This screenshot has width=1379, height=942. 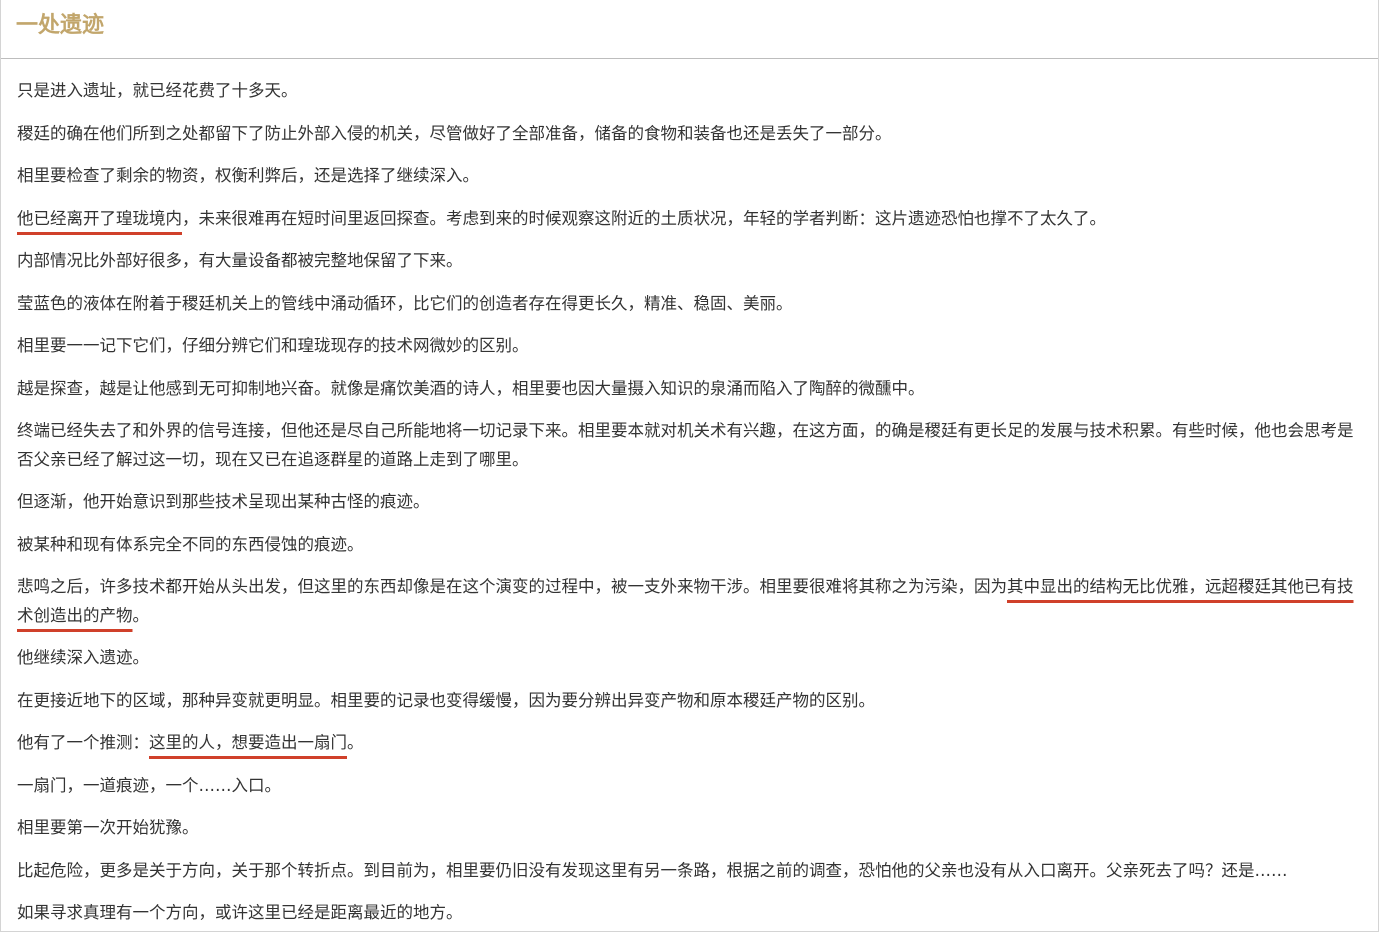 I want to click on paragraph-text: 他继续深入遗迹。, so click(x=83, y=657).